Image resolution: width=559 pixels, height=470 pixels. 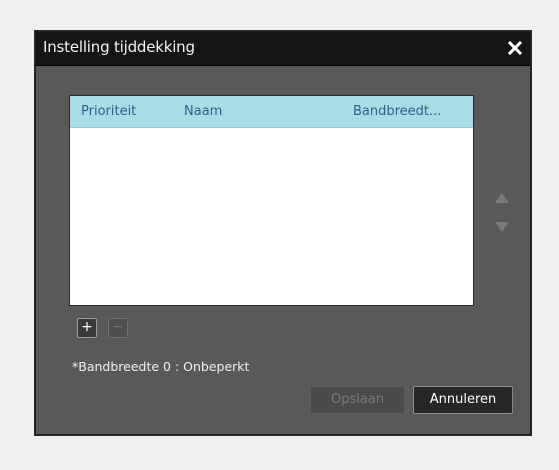 I want to click on move-up-icon, so click(x=502, y=195).